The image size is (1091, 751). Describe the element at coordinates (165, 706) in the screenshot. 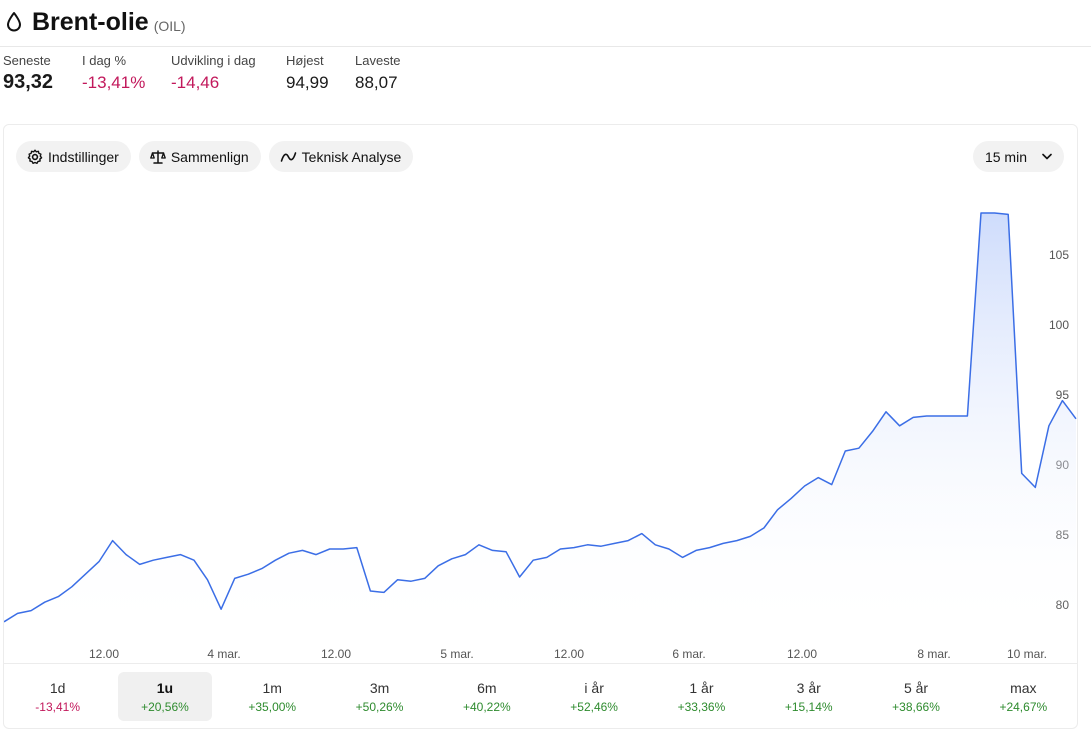

I see `period-change: +20,56%` at that location.